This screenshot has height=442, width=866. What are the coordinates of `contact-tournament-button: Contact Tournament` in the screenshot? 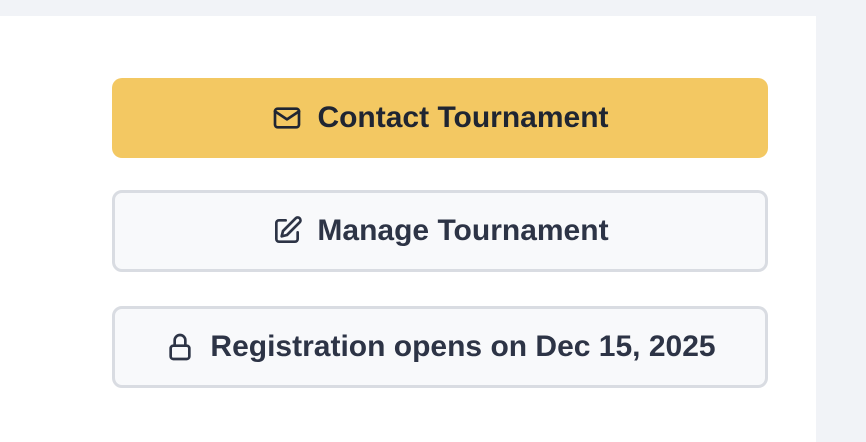 It's located at (440, 118).